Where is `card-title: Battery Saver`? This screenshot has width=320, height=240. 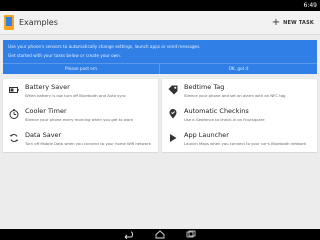 card-title: Battery Saver is located at coordinates (47, 87).